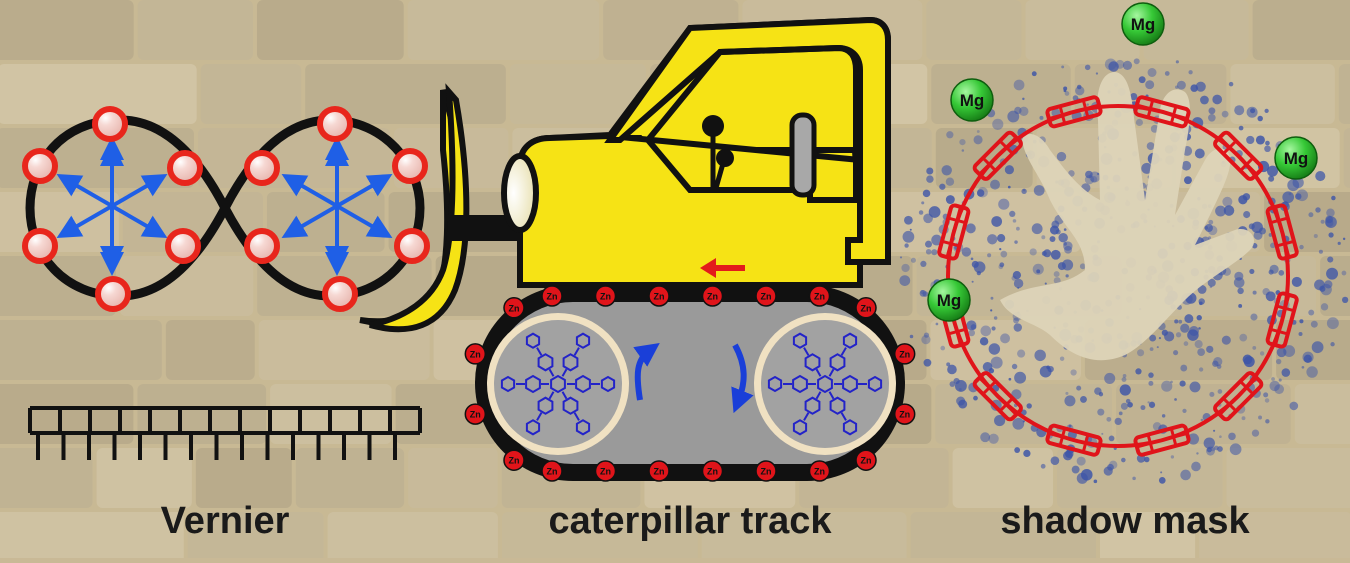 The width and height of the screenshot is (1350, 563). I want to click on exhaust-stack, so click(803, 155).